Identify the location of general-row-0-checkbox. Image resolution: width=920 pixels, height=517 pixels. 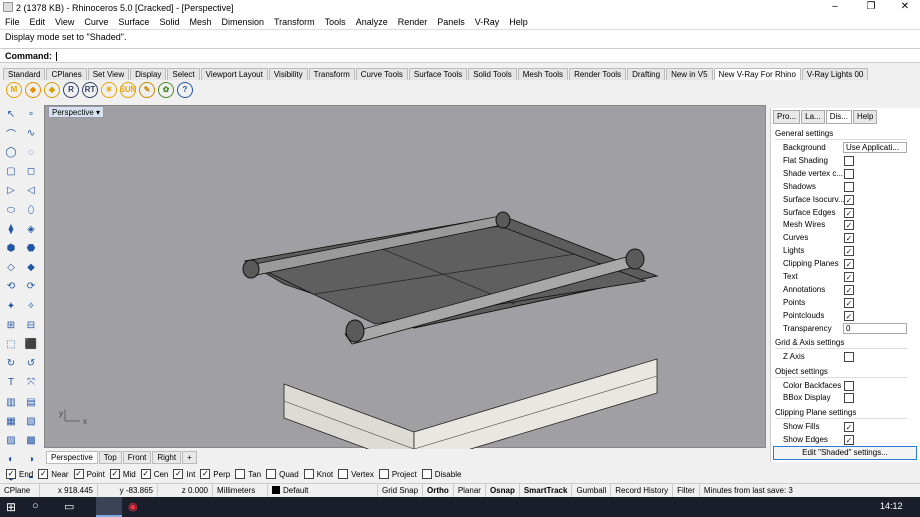
(849, 160).